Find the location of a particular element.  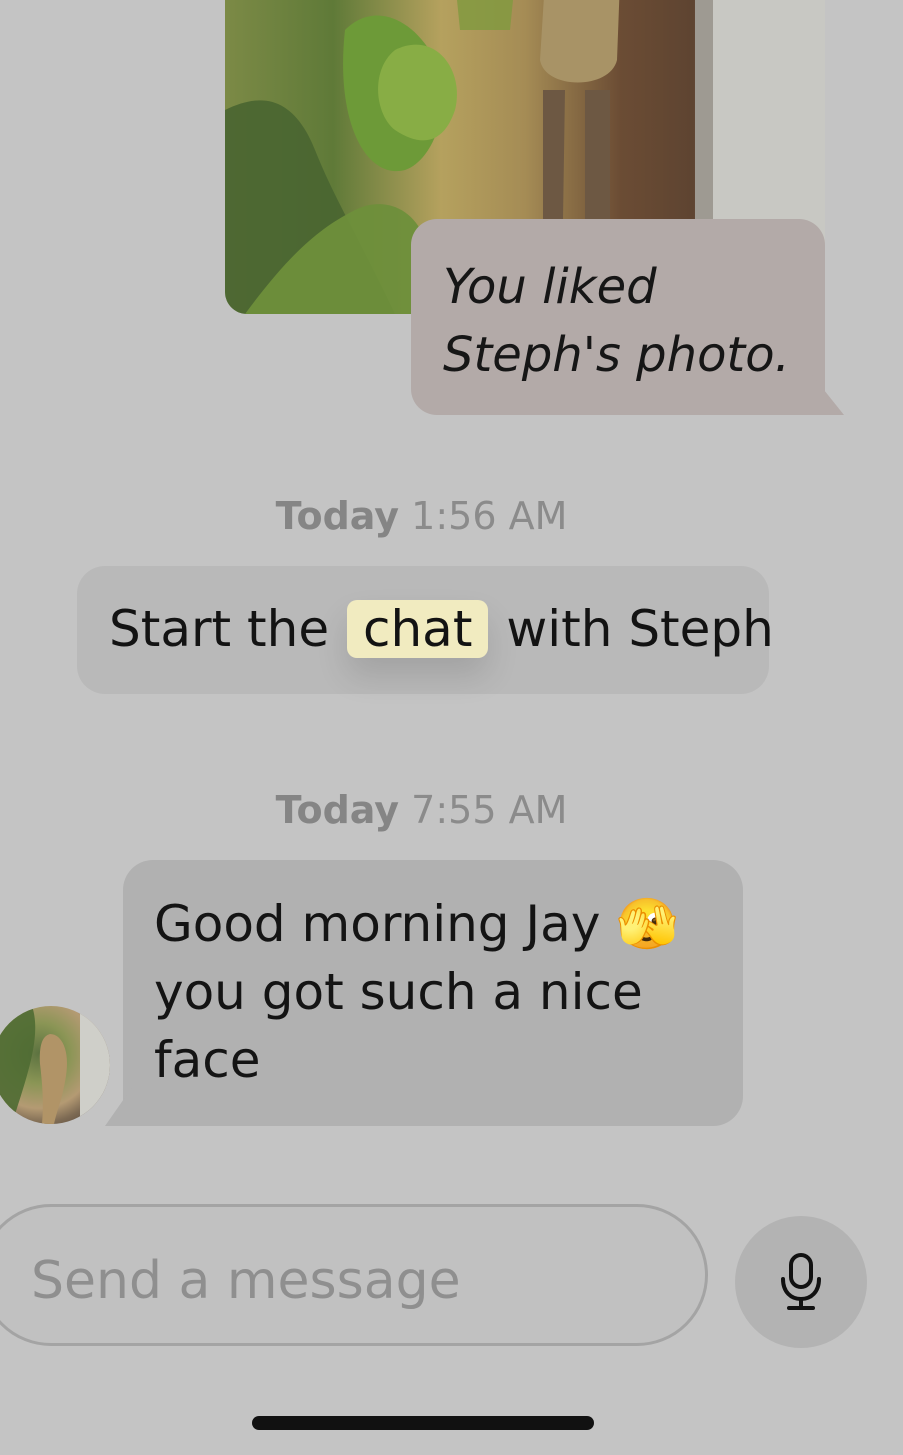

message-line3: face is located at coordinates (207, 1060).